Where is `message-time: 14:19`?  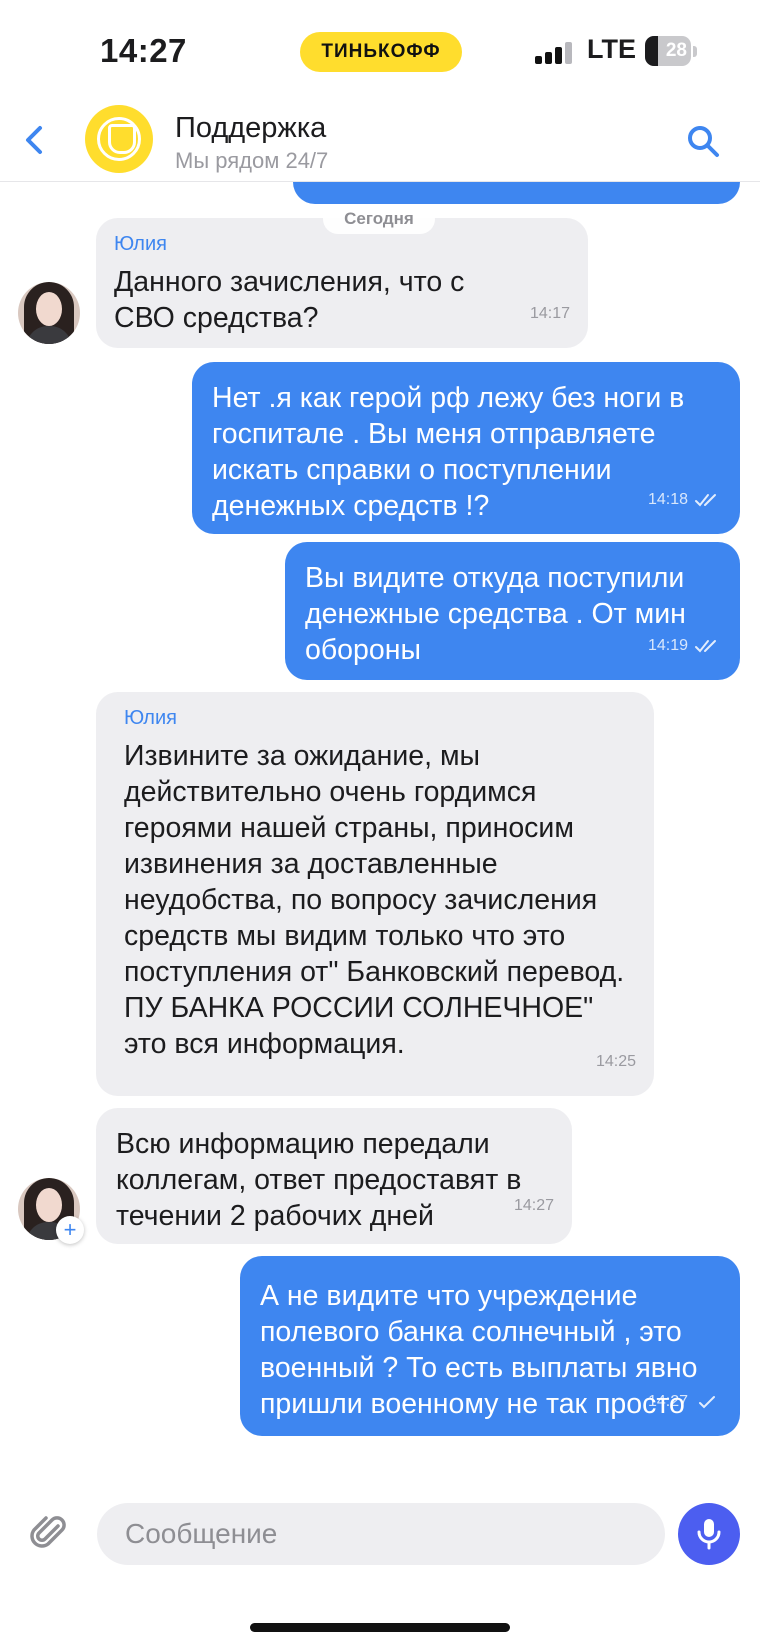 message-time: 14:19 is located at coordinates (667, 645).